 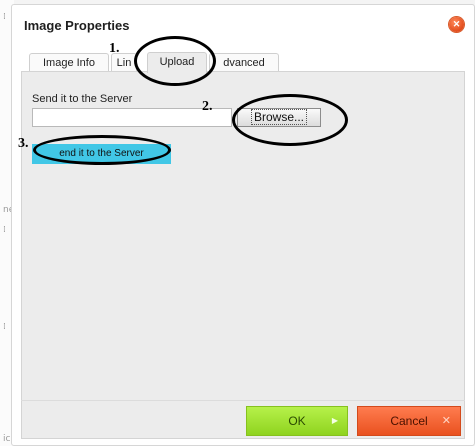 What do you see at coordinates (334, 420) in the screenshot?
I see `arrow-right-icon: ▶` at bounding box center [334, 420].